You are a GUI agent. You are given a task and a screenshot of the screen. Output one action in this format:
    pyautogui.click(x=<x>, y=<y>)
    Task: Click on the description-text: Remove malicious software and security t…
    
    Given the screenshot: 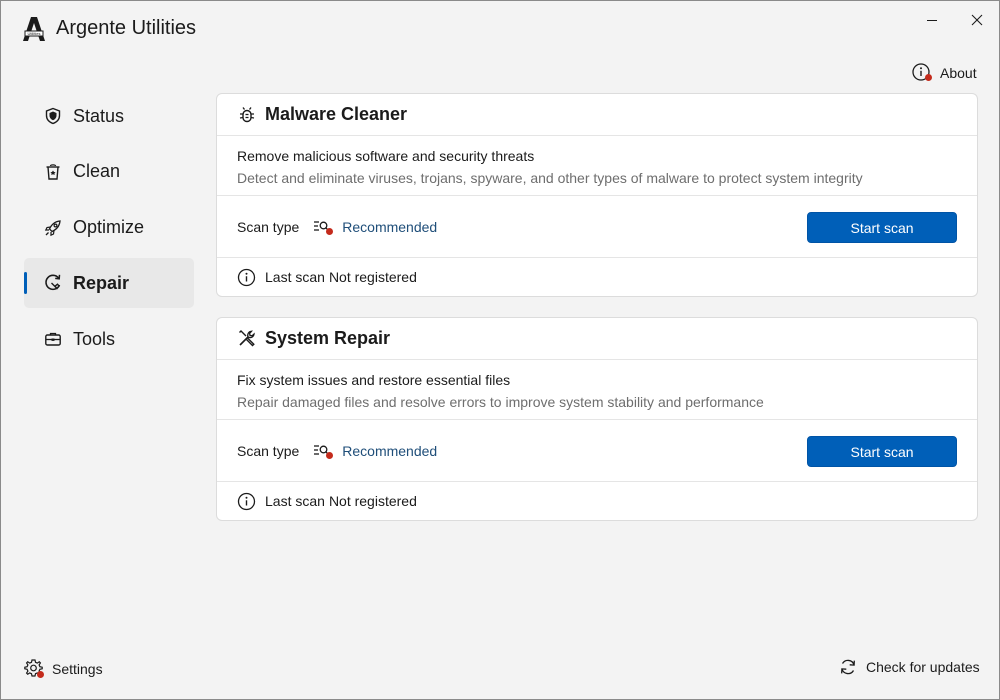 What is the action you would take?
    pyautogui.click(x=386, y=156)
    